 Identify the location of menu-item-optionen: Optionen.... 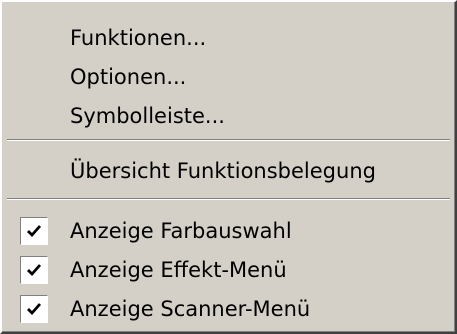
(228, 77).